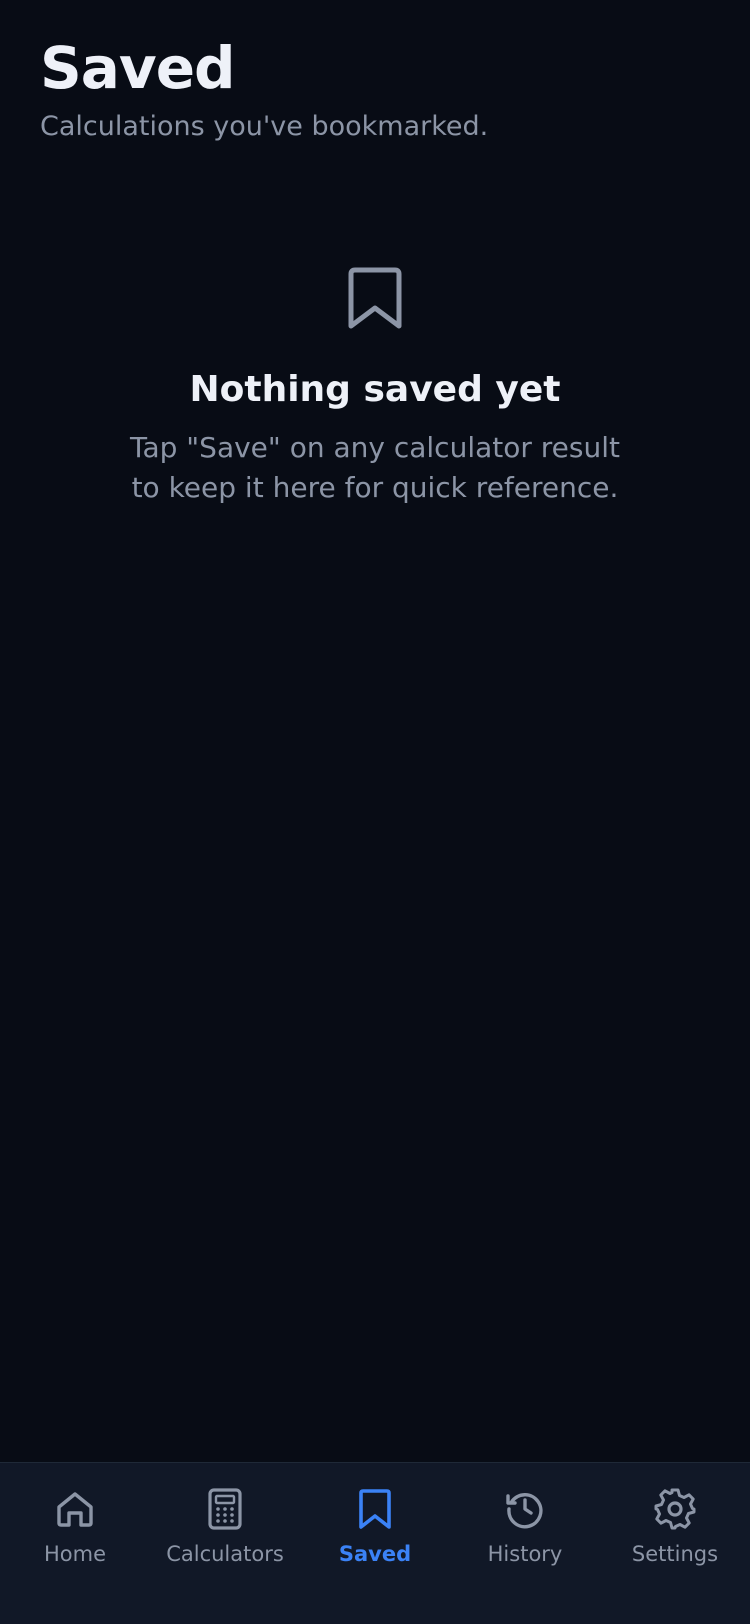 The image size is (750, 1624). Describe the element at coordinates (675, 1554) in the screenshot. I see `tab-settings-label: Settings` at that location.